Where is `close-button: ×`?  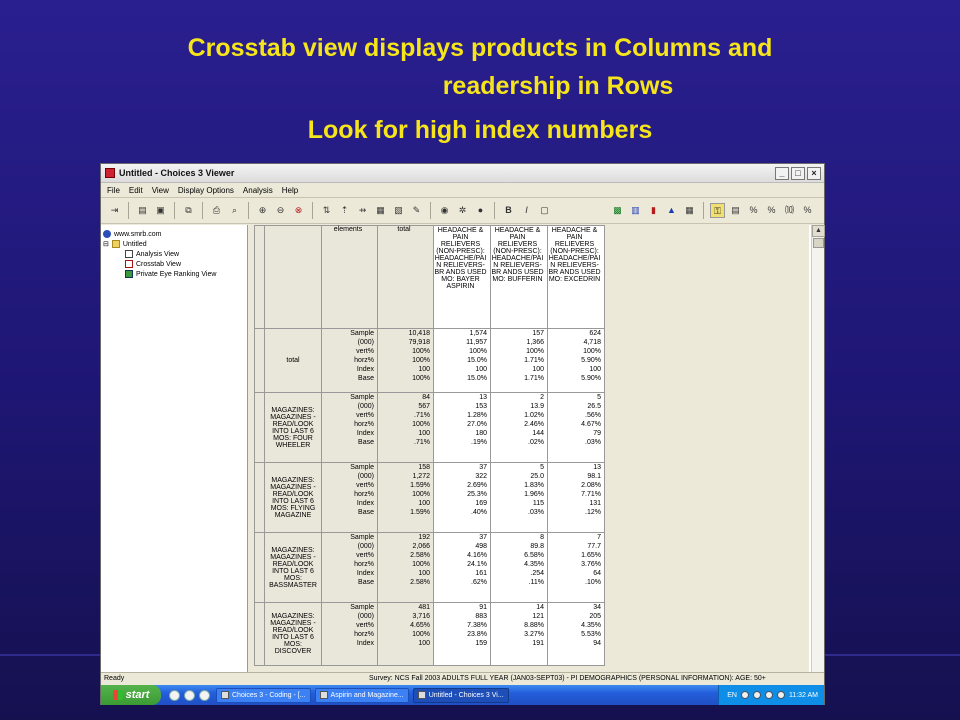 close-button: × is located at coordinates (814, 173).